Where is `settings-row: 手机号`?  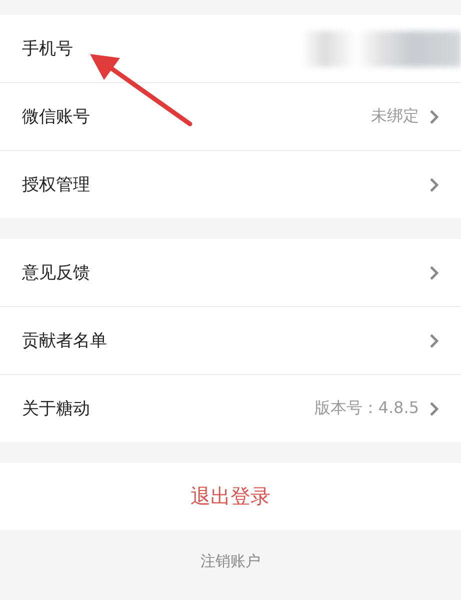
settings-row: 手机号 is located at coordinates (230, 49).